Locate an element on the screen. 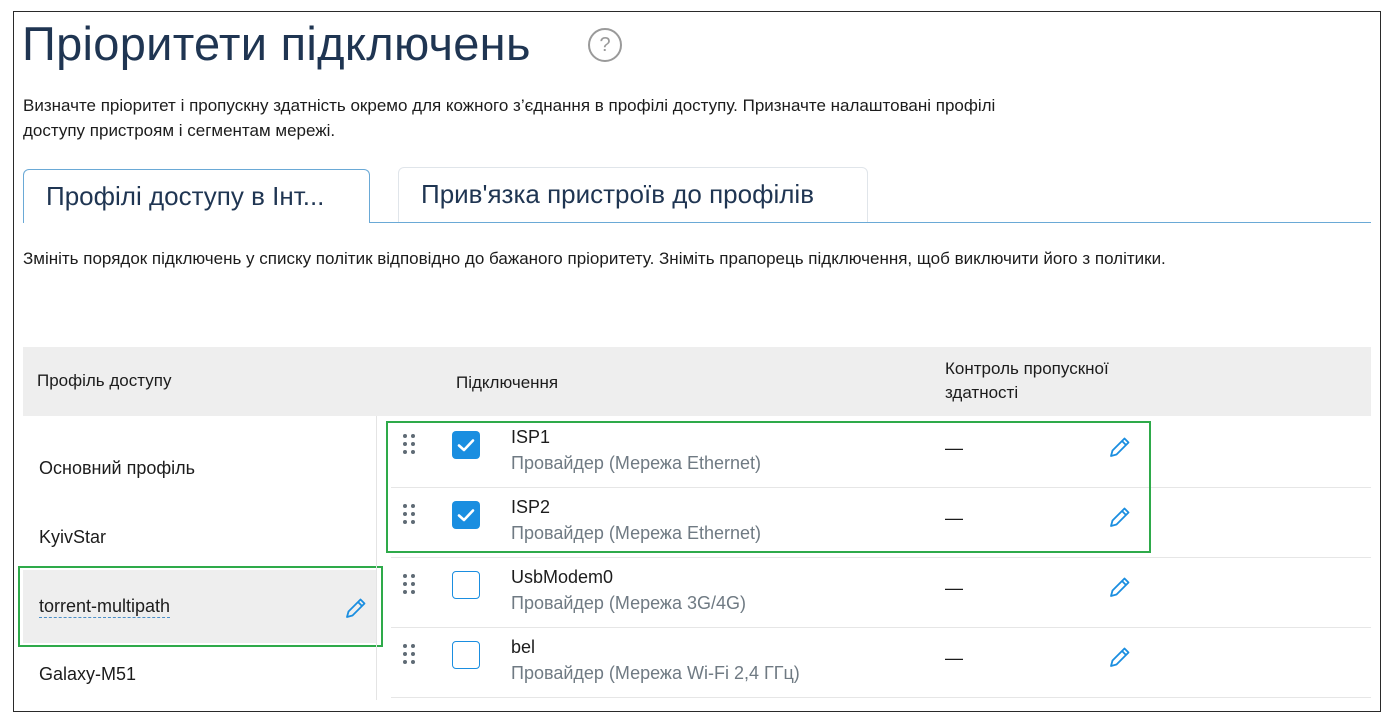 Image resolution: width=1397 pixels, height=725 pixels. header-bandwidth-line-1: Контроль пропускної is located at coordinates (1027, 368).